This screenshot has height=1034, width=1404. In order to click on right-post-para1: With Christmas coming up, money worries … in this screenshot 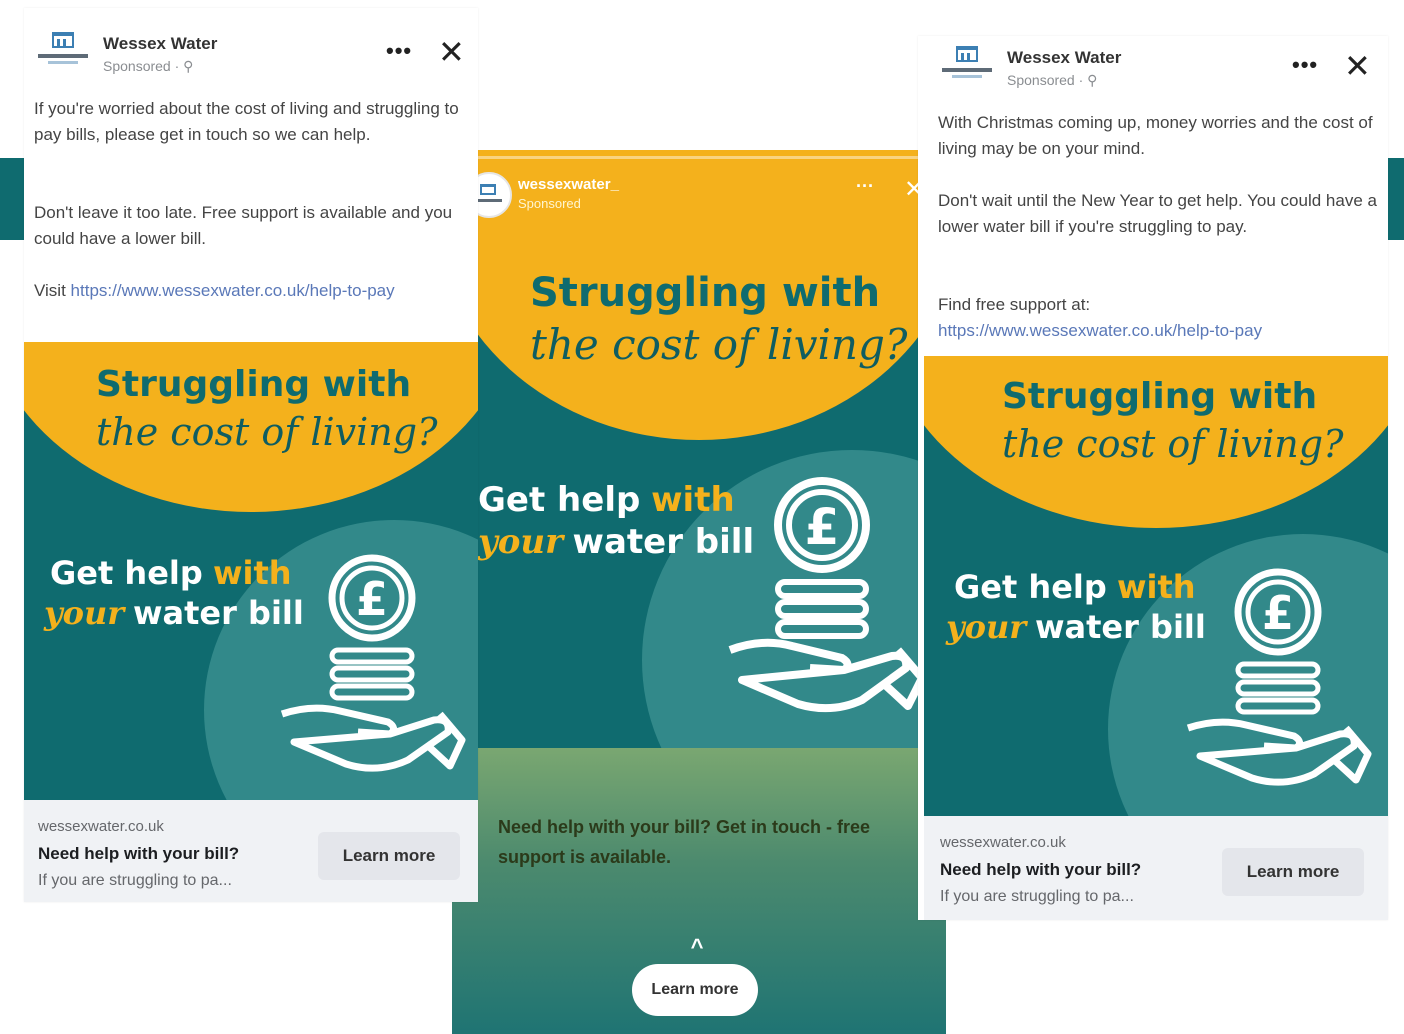, I will do `click(1155, 135)`.